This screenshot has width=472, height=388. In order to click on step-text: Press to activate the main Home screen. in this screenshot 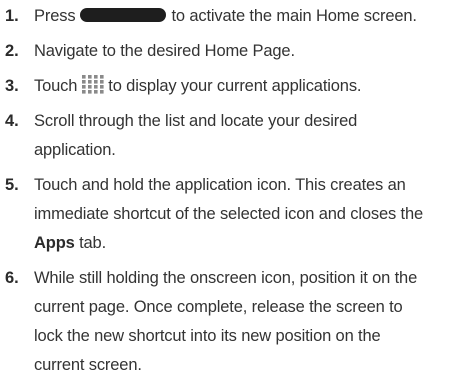, I will do `click(252, 16)`.